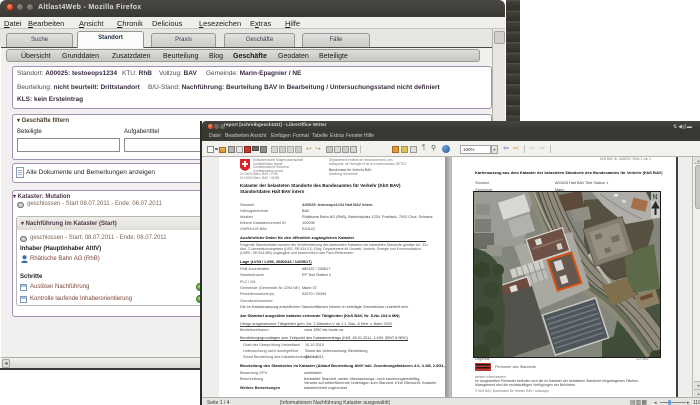  I want to click on svg-text: N, so click(655, 197).